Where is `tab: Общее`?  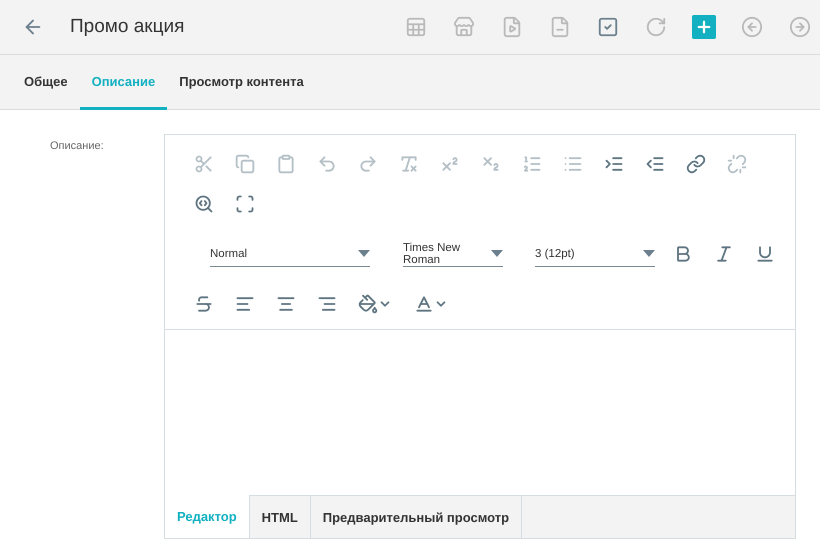
tab: Общее is located at coordinates (46, 82).